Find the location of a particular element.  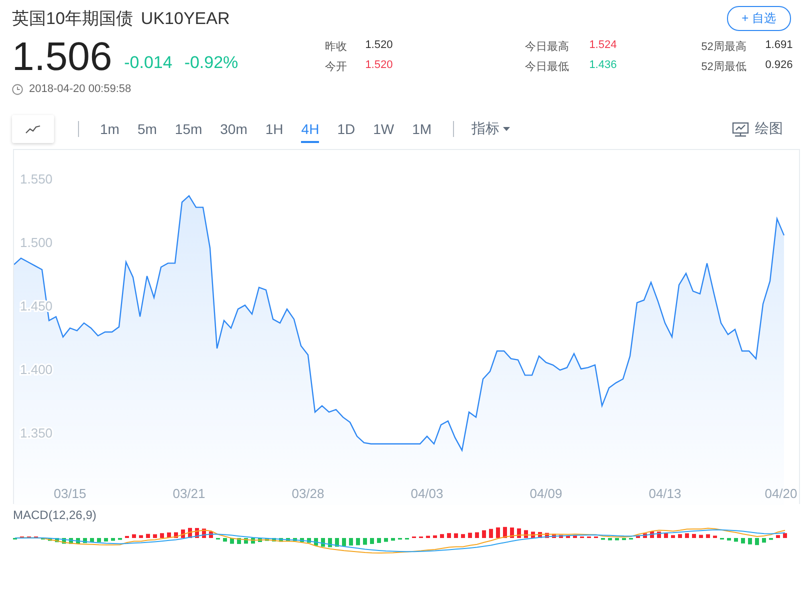

x-axis-label: 04/20 is located at coordinates (781, 493).